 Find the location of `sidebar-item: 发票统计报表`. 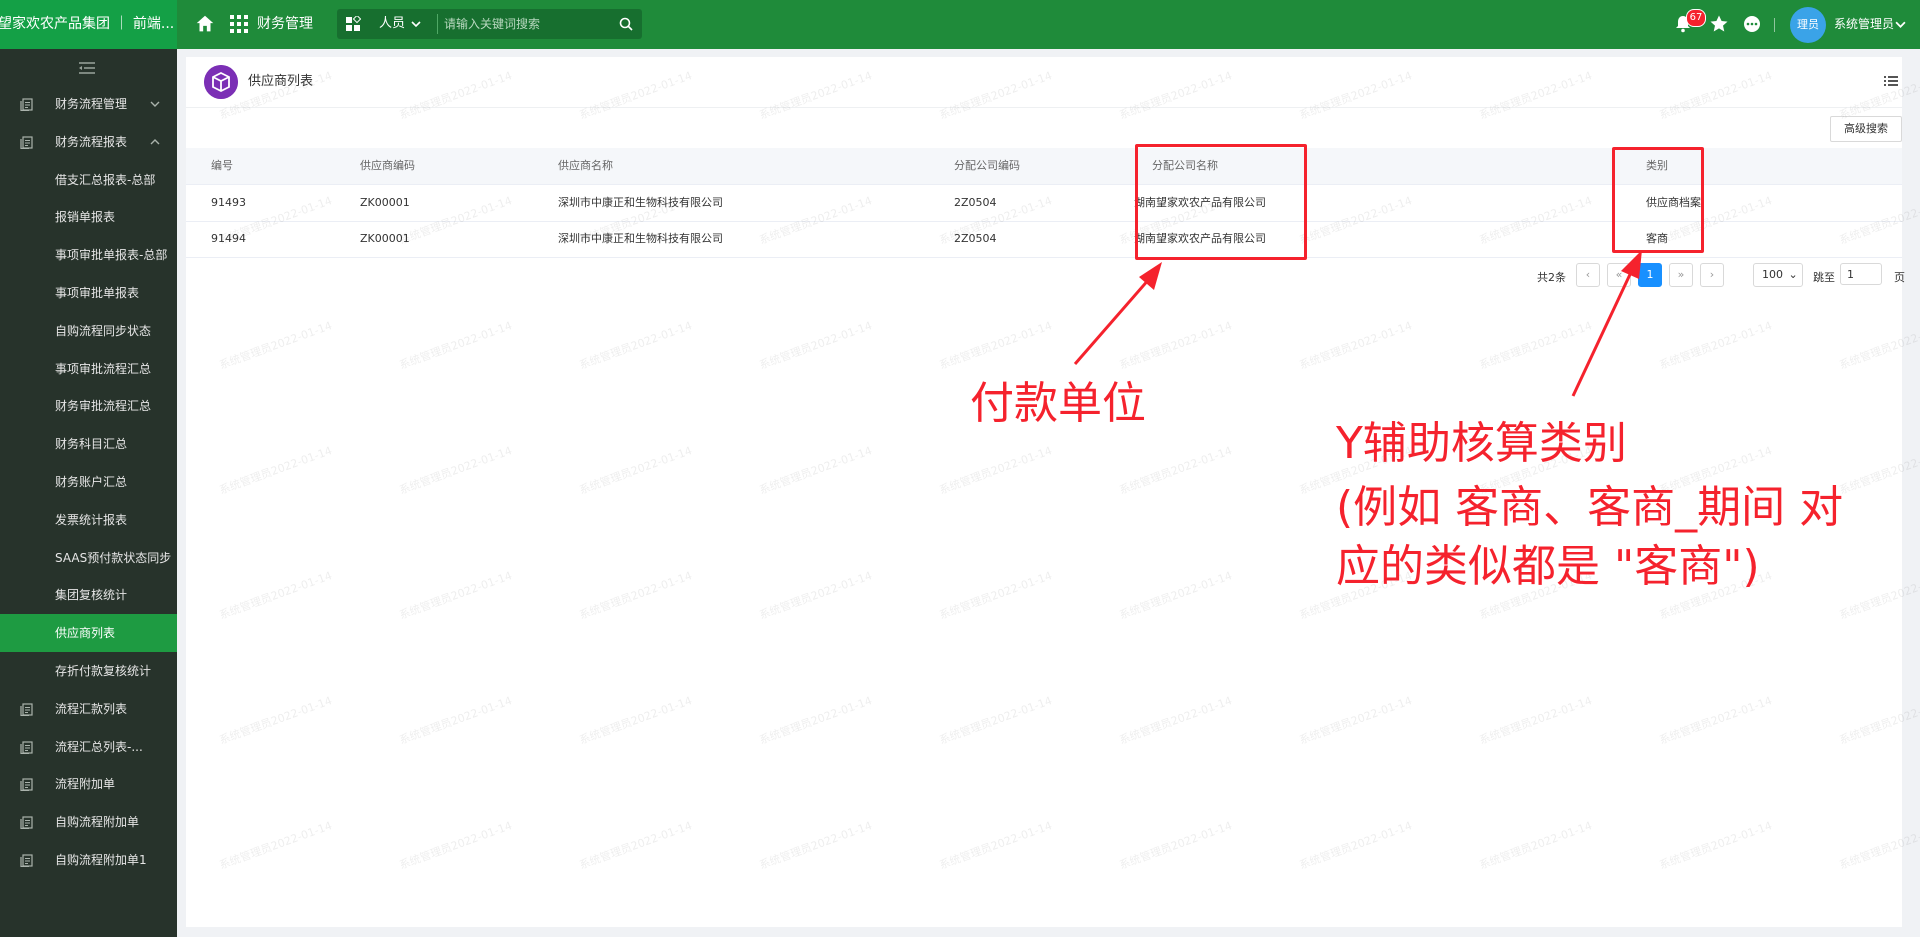

sidebar-item: 发票统计报表 is located at coordinates (88, 520).